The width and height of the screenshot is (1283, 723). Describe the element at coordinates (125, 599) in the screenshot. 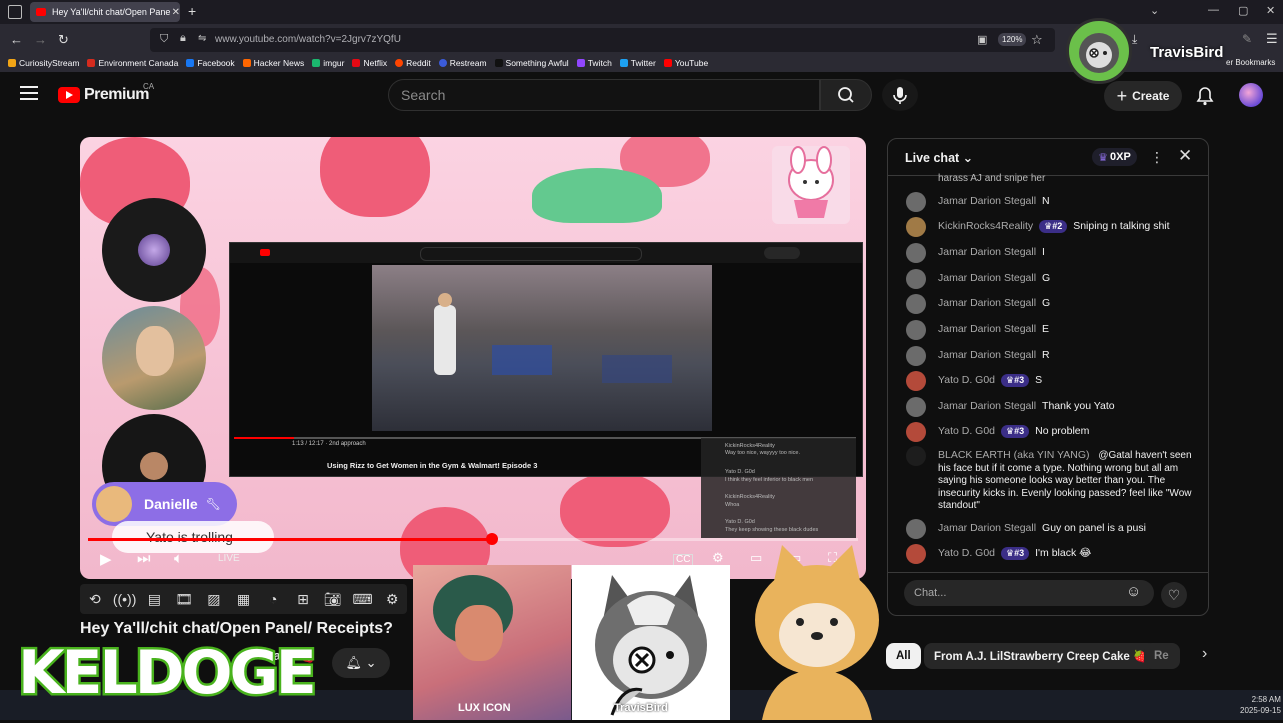

I see `broadcast-icon: ((•))` at that location.